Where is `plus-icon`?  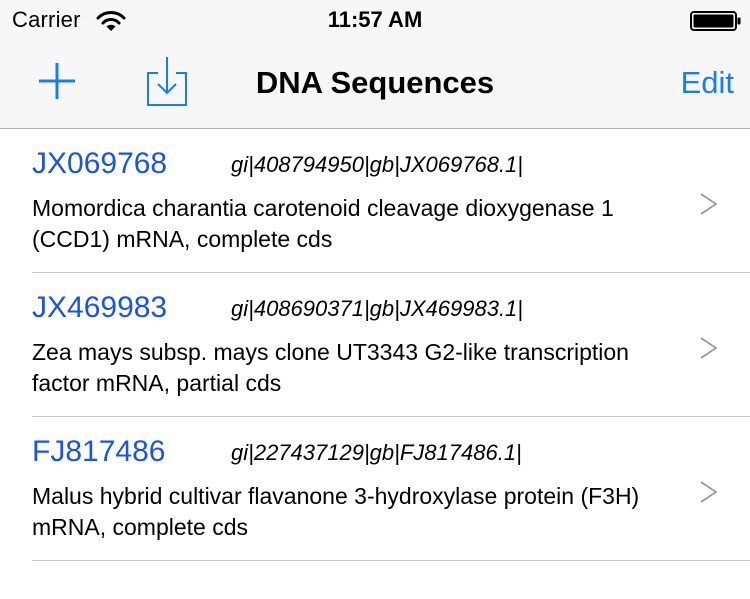 plus-icon is located at coordinates (57, 81).